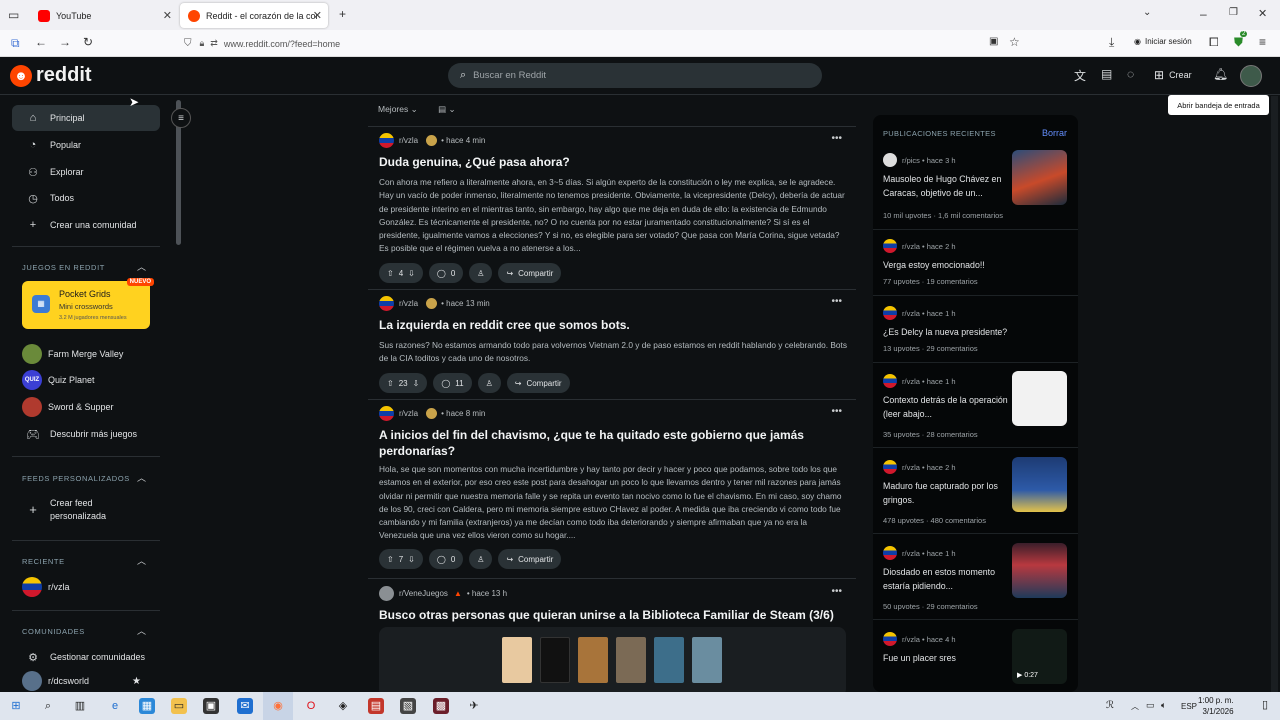 This screenshot has width=1280, height=720. What do you see at coordinates (86, 172) in the screenshot?
I see `sidebar-item-explorar: ⚇ Explorar` at bounding box center [86, 172].